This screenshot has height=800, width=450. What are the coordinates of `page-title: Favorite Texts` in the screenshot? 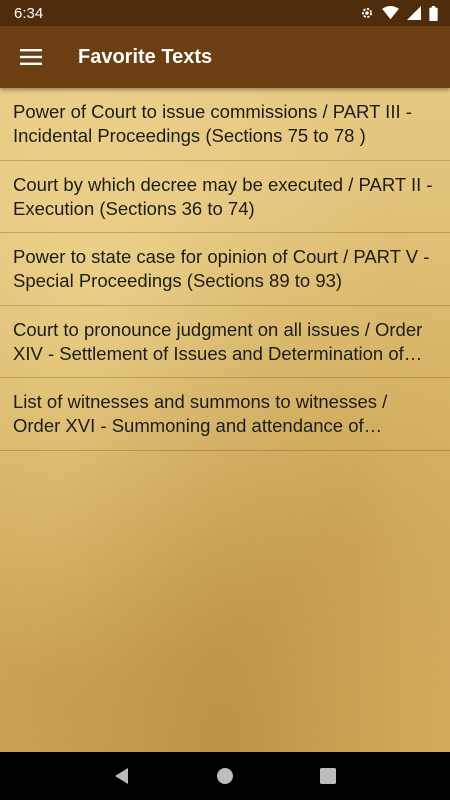 It's located at (145, 56).